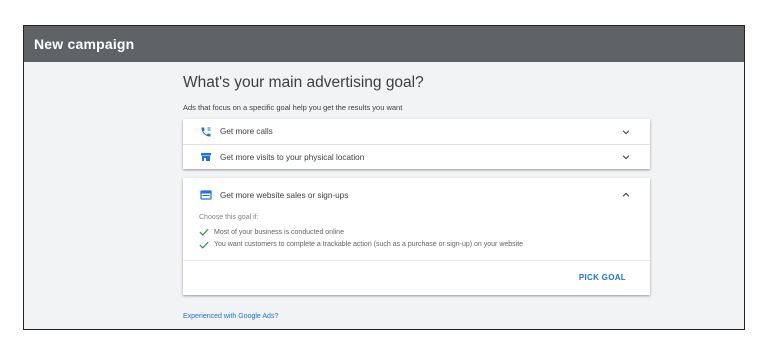  Describe the element at coordinates (602, 277) in the screenshot. I see `pick-goal-button: PICK GOAL` at that location.